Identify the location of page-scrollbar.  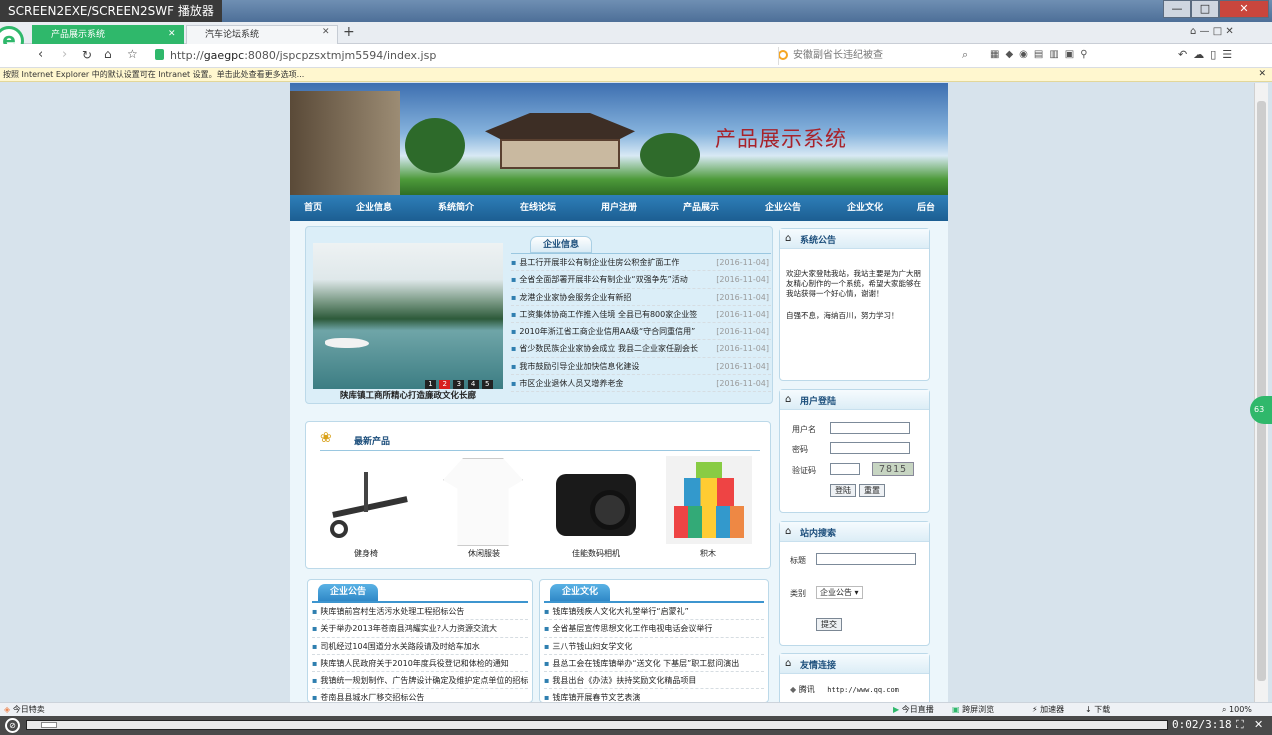
(1261, 392).